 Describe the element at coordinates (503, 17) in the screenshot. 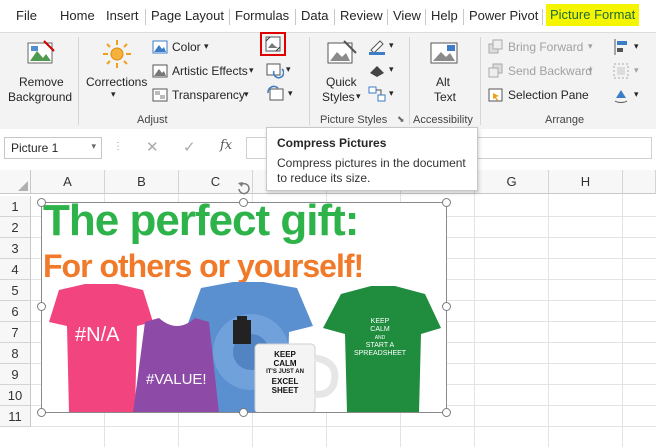

I see `tab-power-pivot: Power Pivot` at that location.